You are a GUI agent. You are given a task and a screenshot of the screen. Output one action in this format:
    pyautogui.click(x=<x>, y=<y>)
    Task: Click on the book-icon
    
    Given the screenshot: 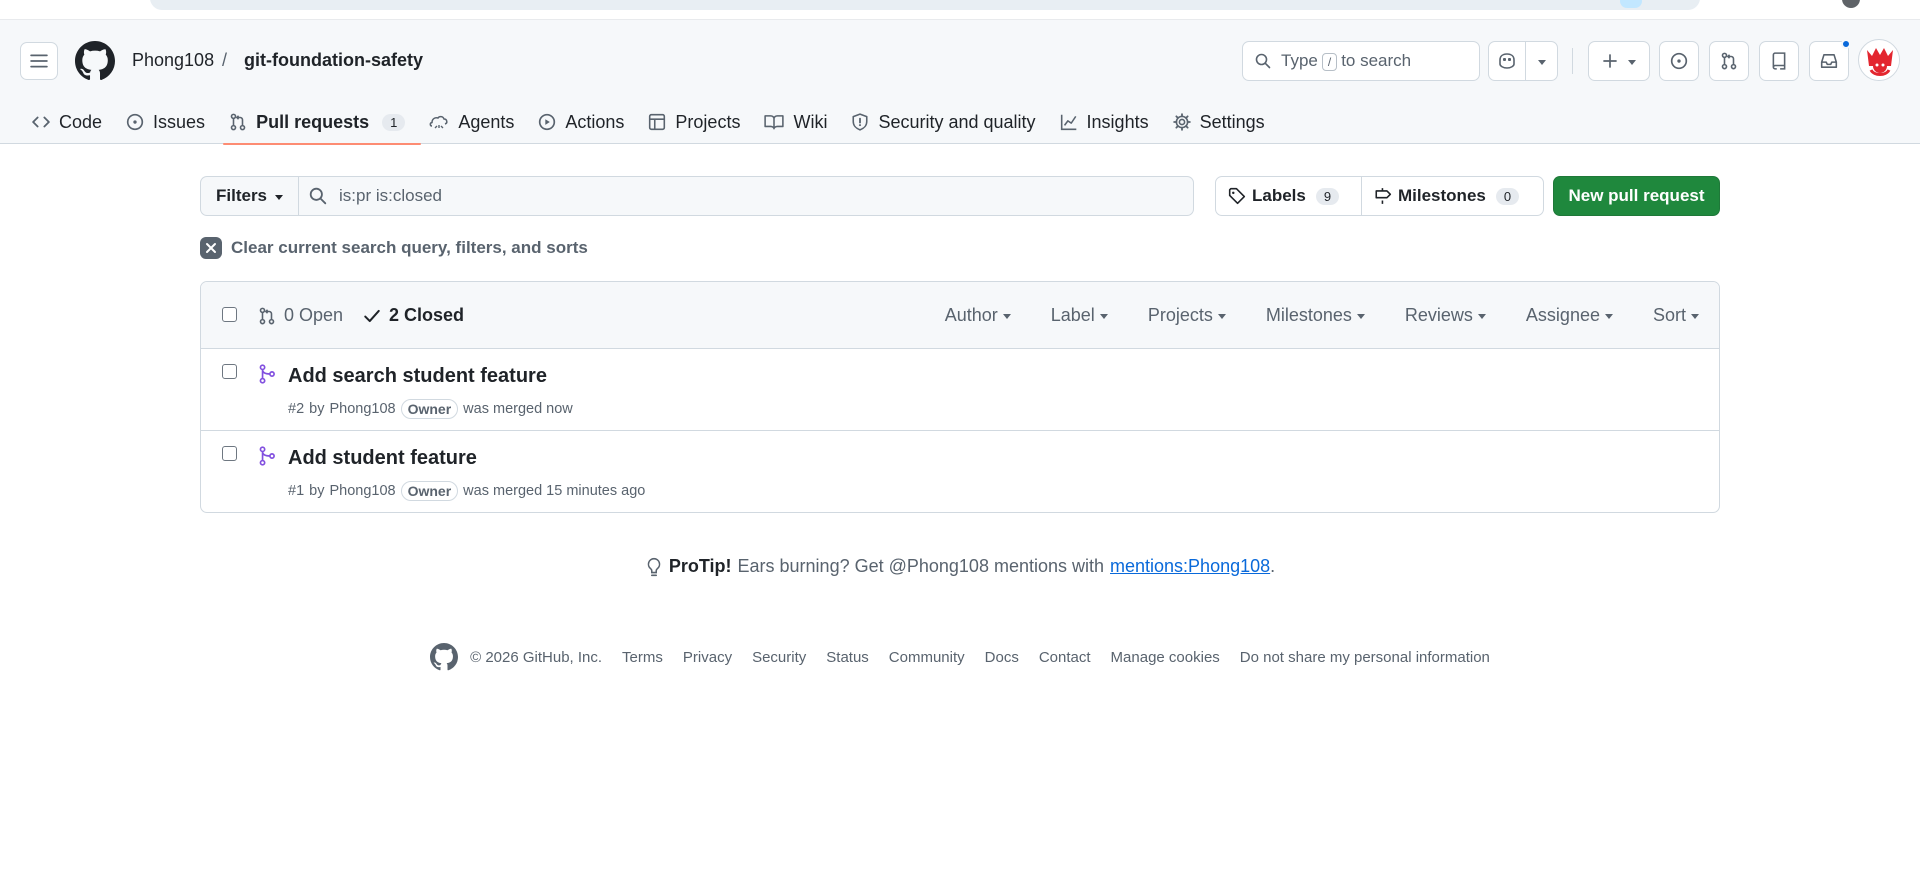 What is the action you would take?
    pyautogui.click(x=774, y=122)
    